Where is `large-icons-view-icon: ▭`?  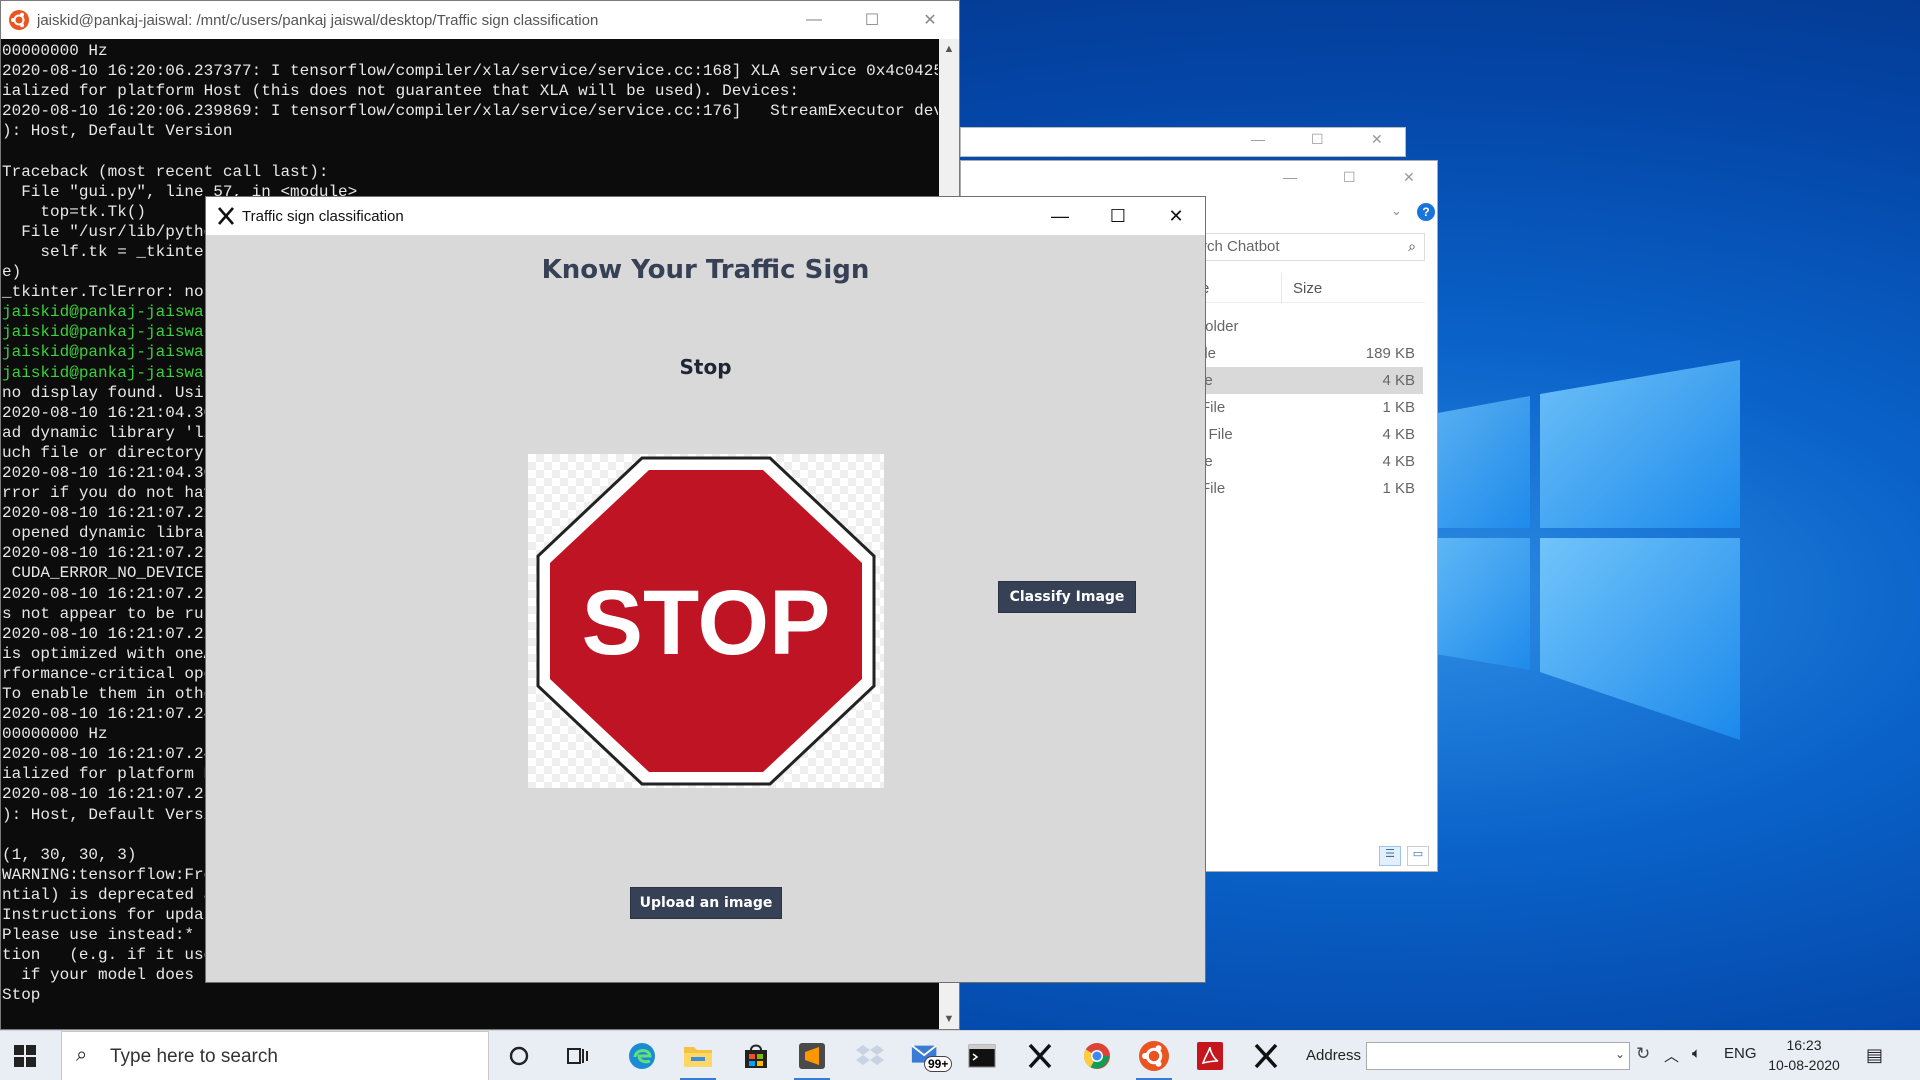 large-icons-view-icon: ▭ is located at coordinates (1418, 856).